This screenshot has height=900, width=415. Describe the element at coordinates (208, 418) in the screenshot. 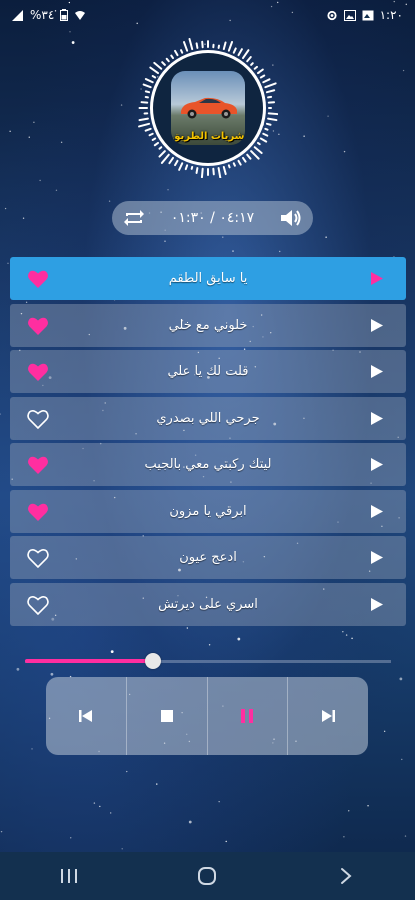

I see `song-row: جرحي اللي بصدري` at that location.